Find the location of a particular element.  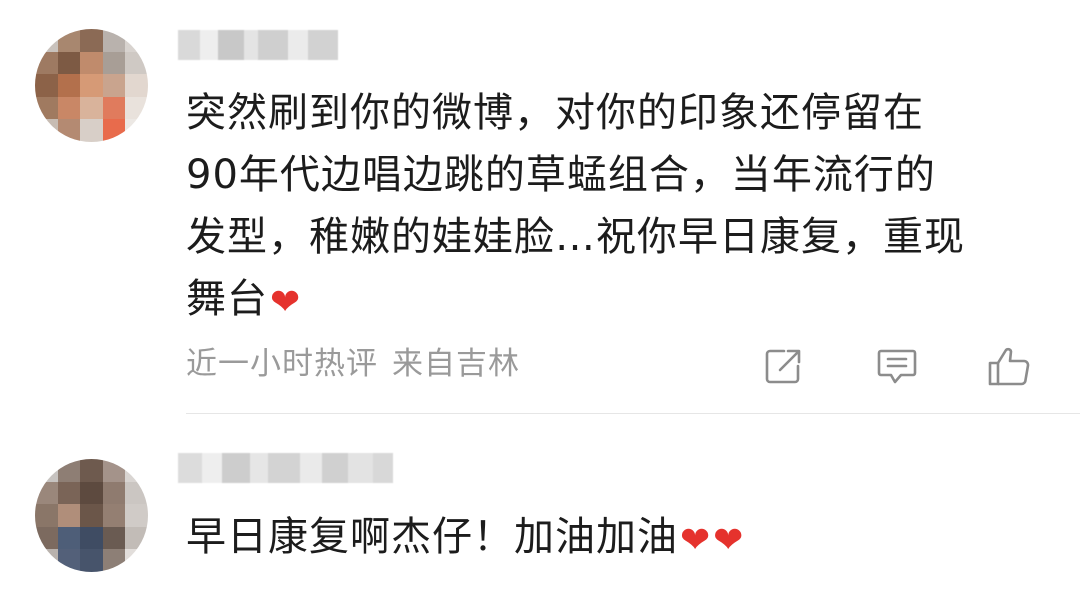

comment-meta: 近一小时热评 来自吉林 is located at coordinates (353, 364).